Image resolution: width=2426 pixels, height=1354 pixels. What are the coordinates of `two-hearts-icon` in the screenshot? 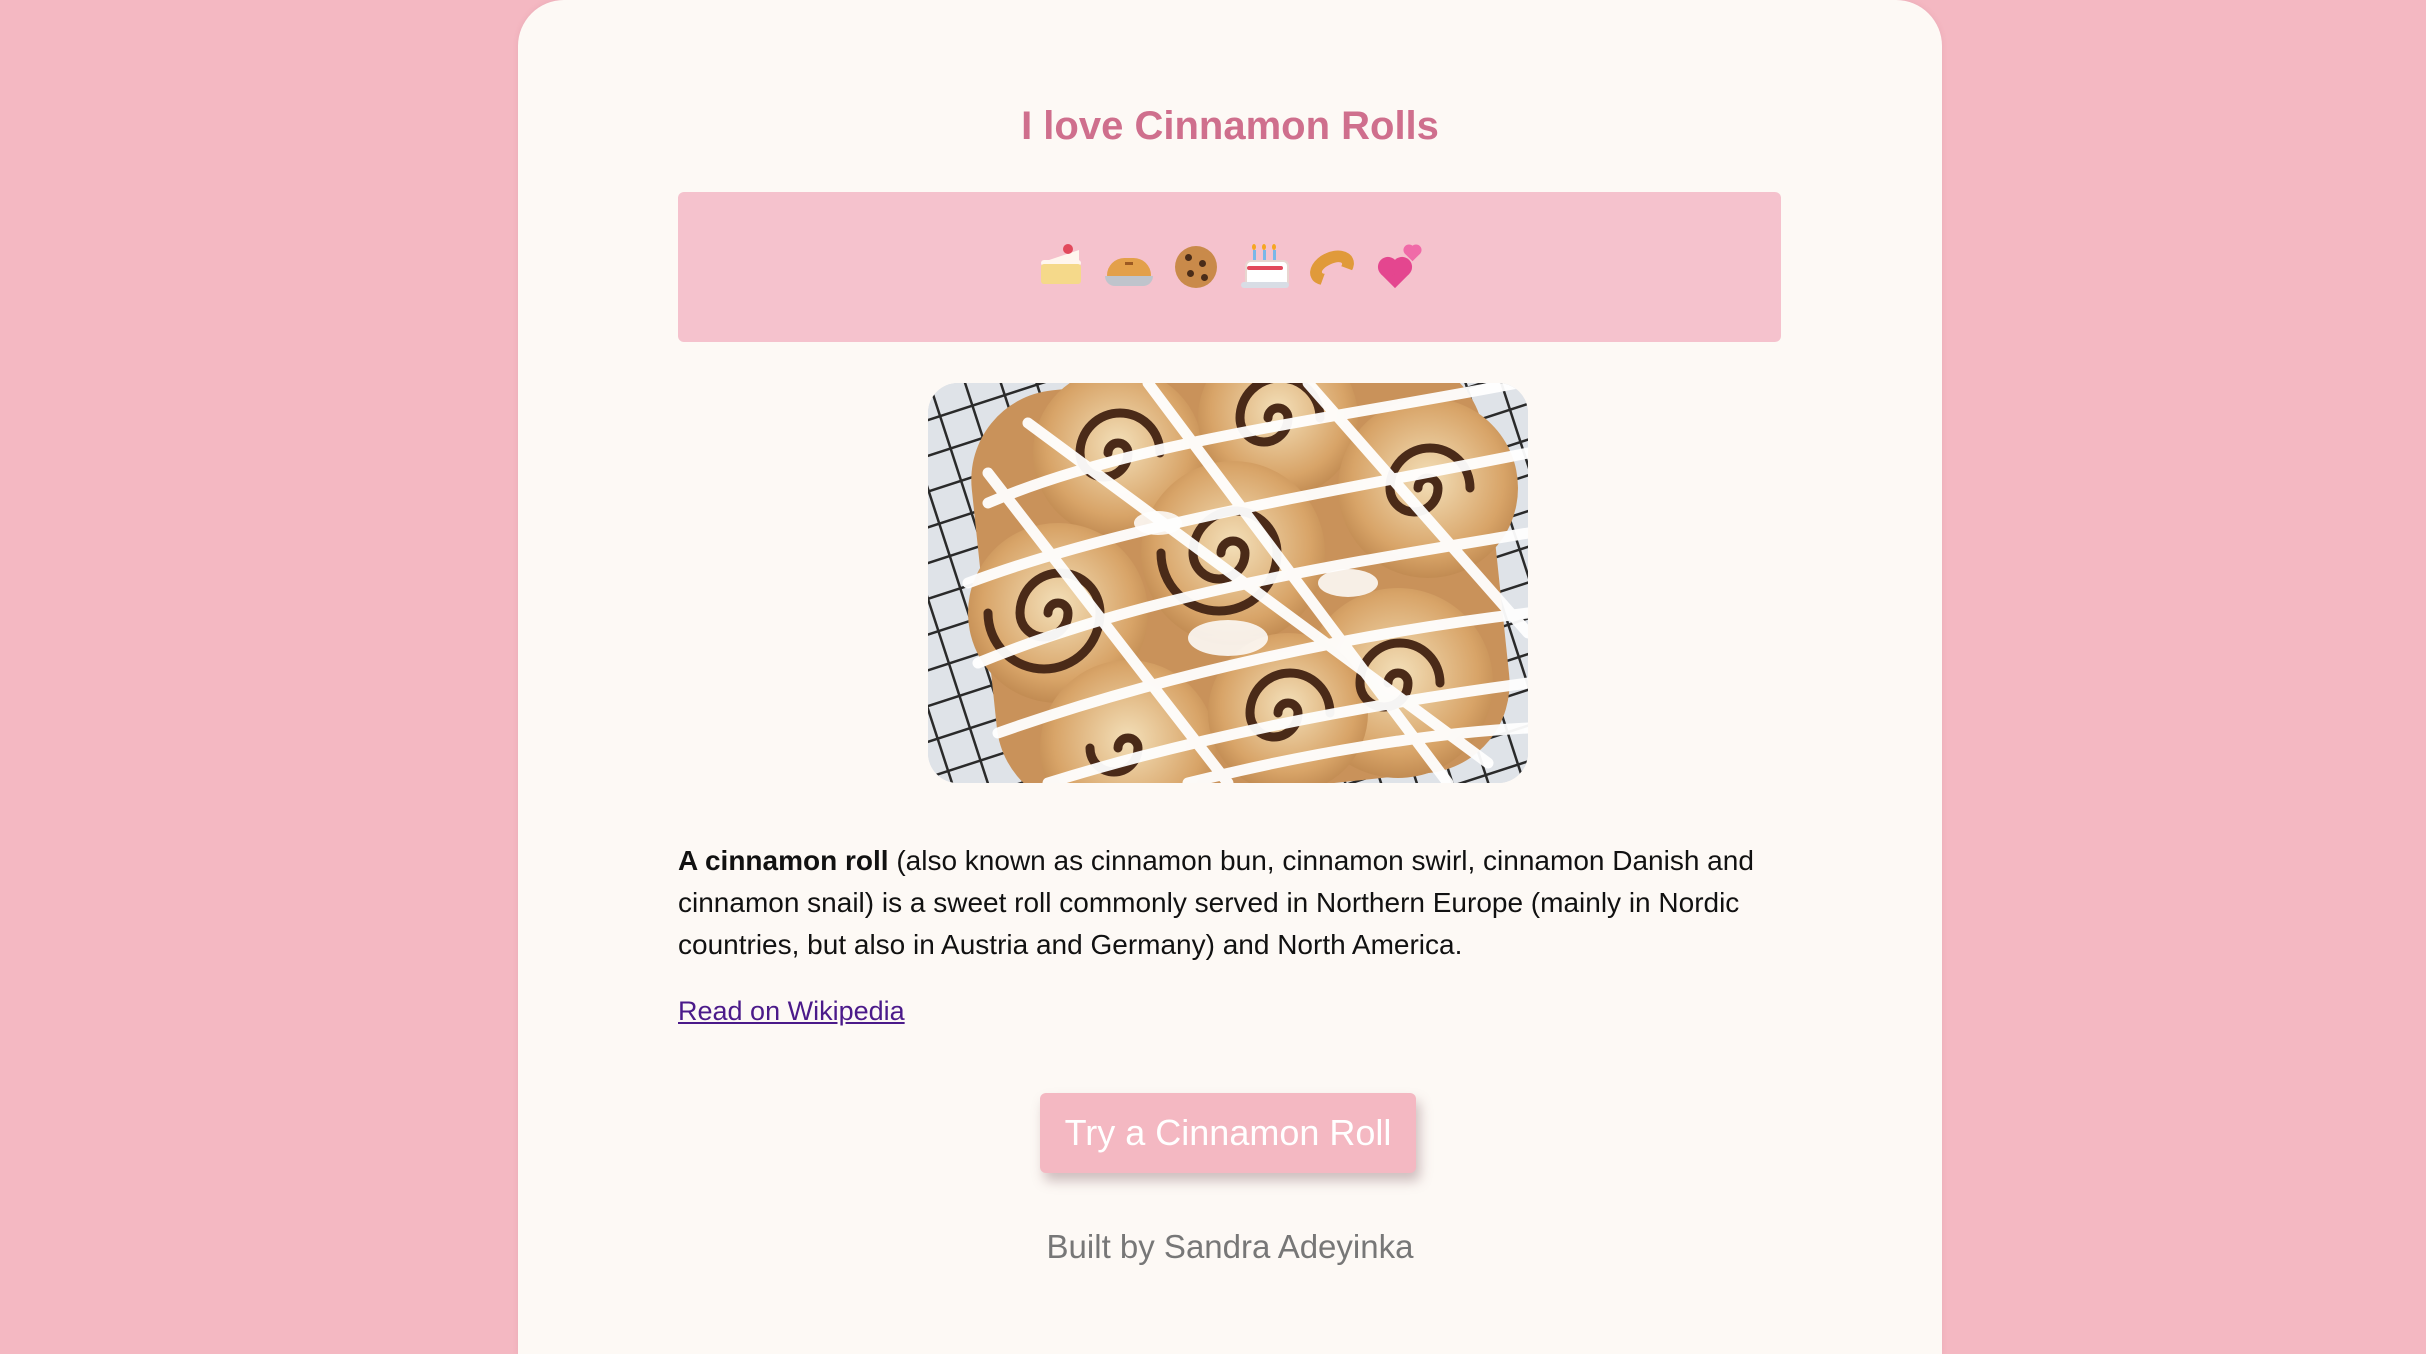 It's located at (1400, 267).